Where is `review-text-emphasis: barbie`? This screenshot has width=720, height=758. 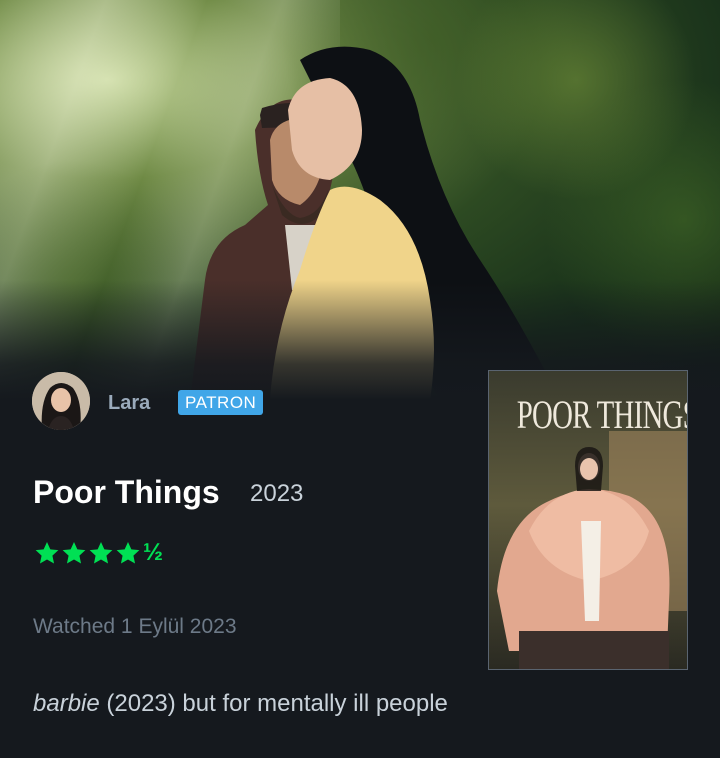 review-text-emphasis: barbie is located at coordinates (66, 703).